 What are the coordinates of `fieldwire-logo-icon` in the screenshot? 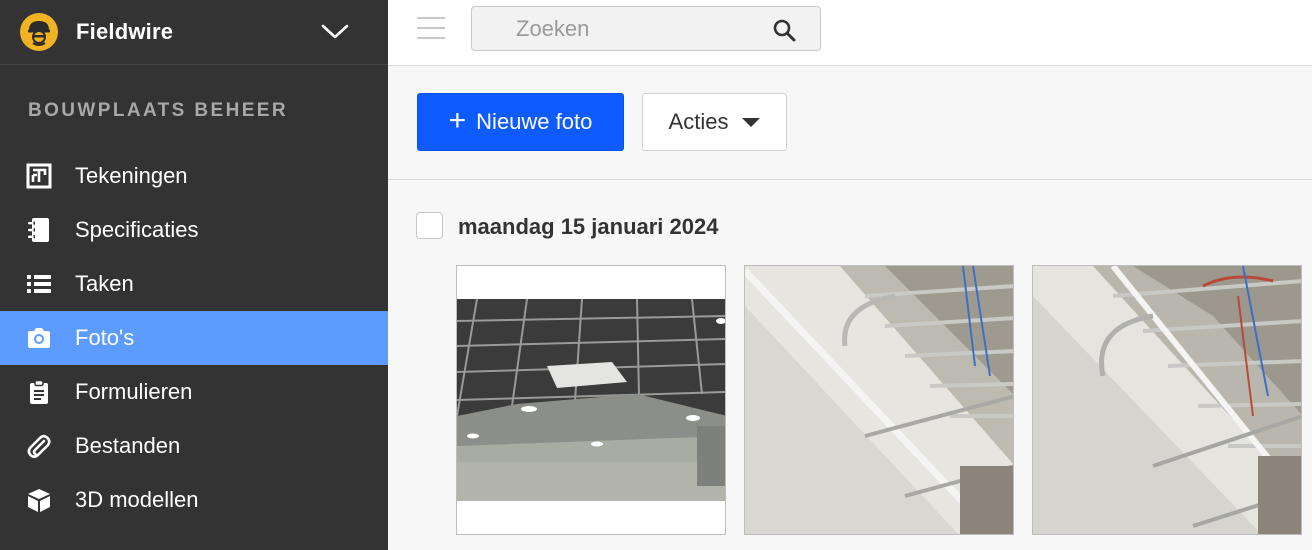 It's located at (39, 32).